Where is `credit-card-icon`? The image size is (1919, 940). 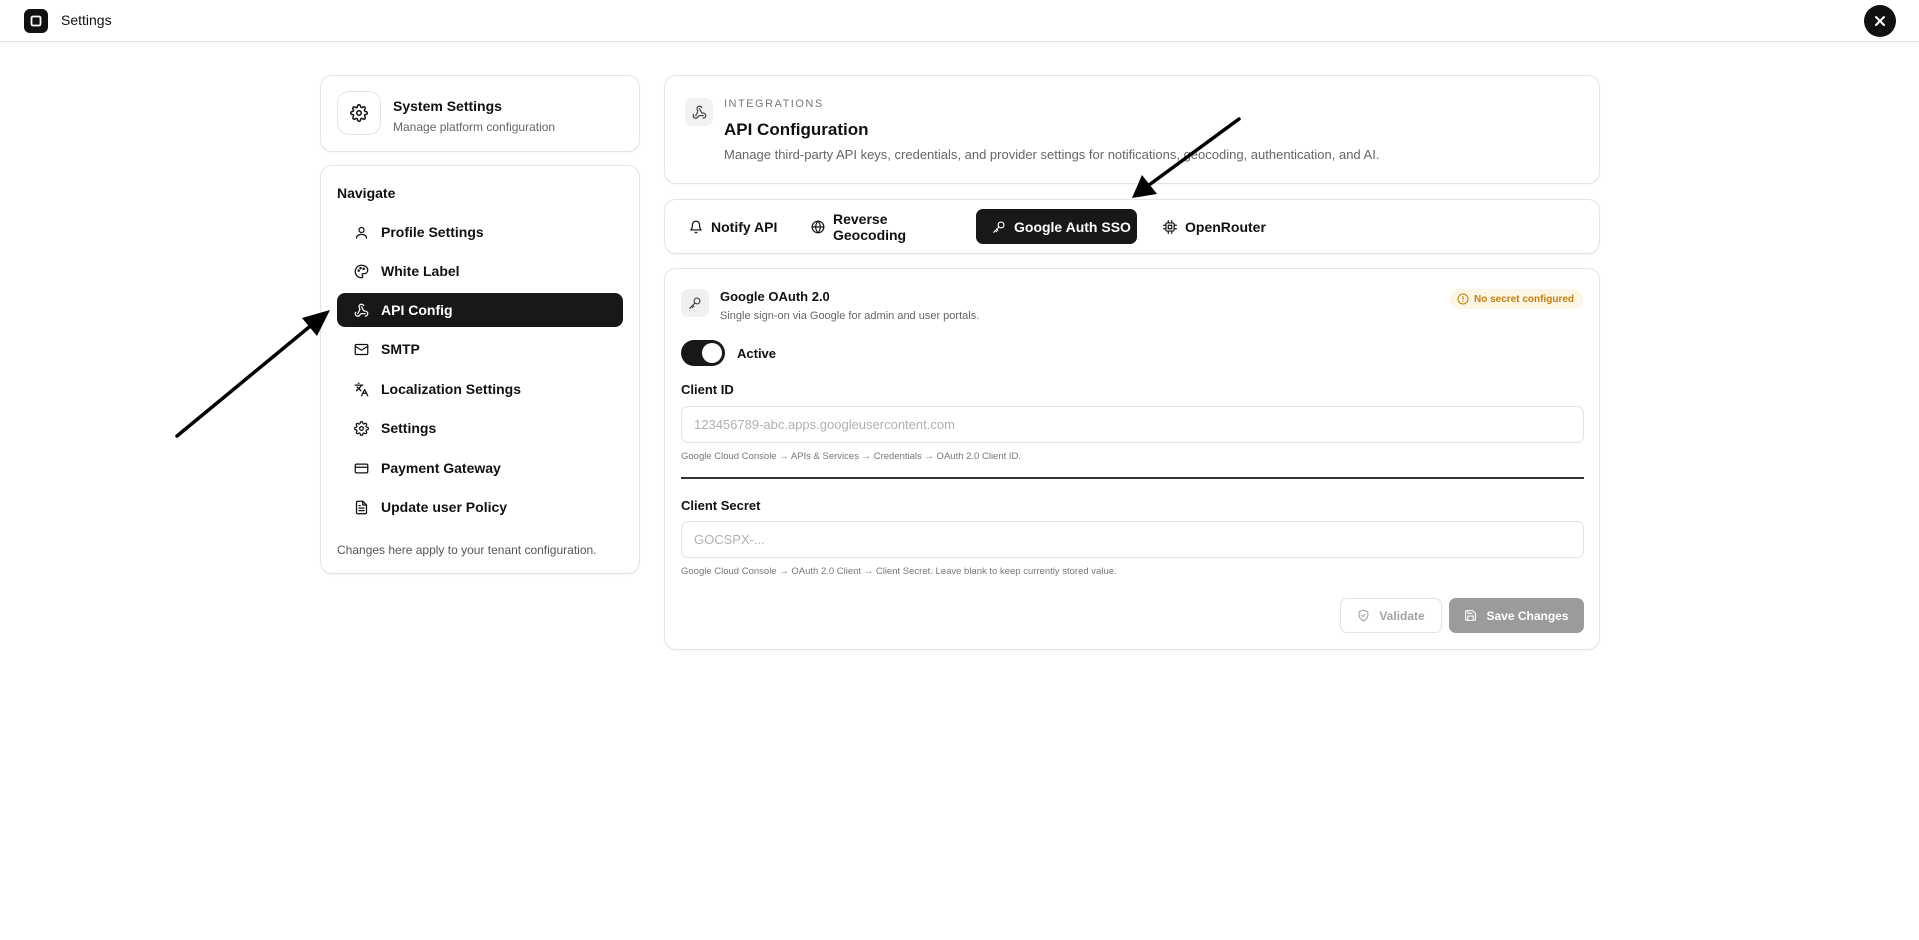
credit-card-icon is located at coordinates (361, 468).